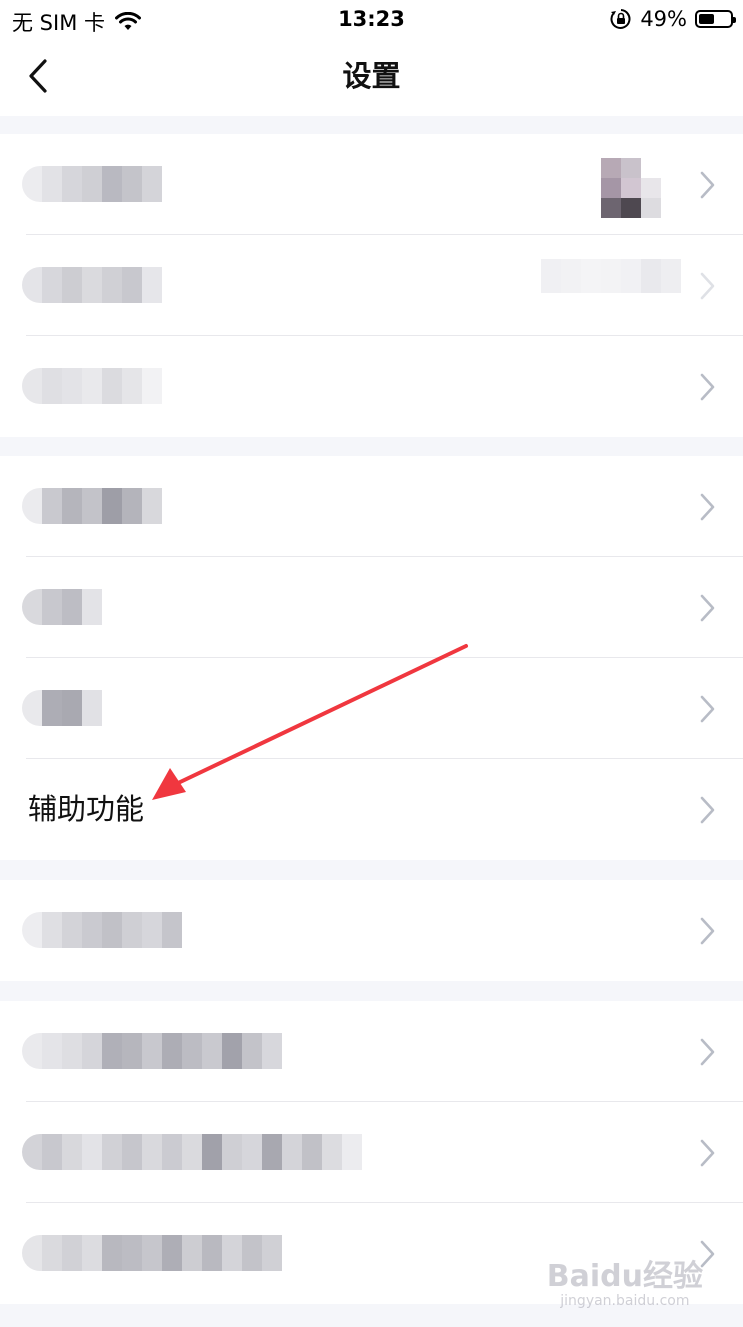  I want to click on page-title: 设置, so click(371, 76).